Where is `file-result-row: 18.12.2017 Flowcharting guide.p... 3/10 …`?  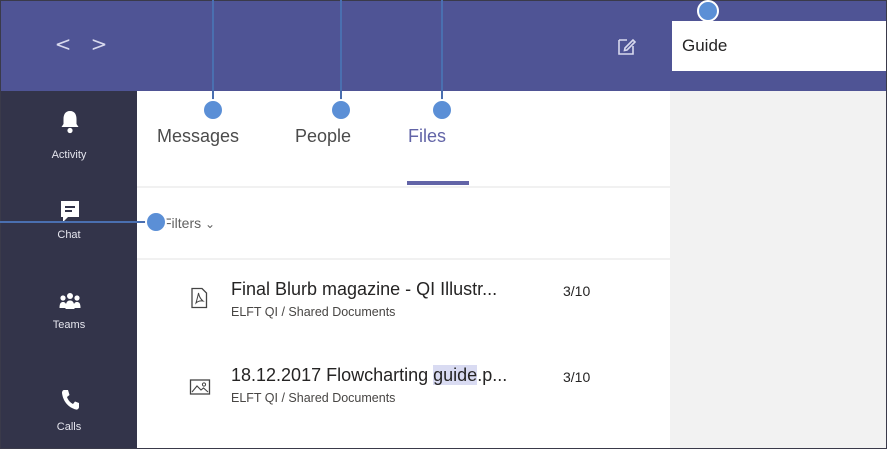 file-result-row: 18.12.2017 Flowcharting guide.p... 3/10 … is located at coordinates (403, 395).